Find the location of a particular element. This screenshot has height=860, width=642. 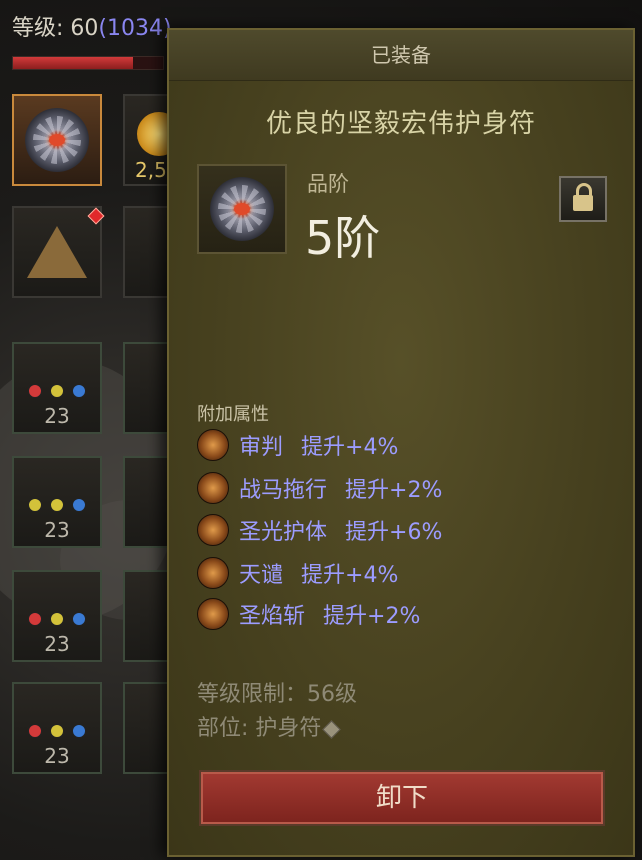

character-level: 等级: 60(1034) is located at coordinates (92, 26).